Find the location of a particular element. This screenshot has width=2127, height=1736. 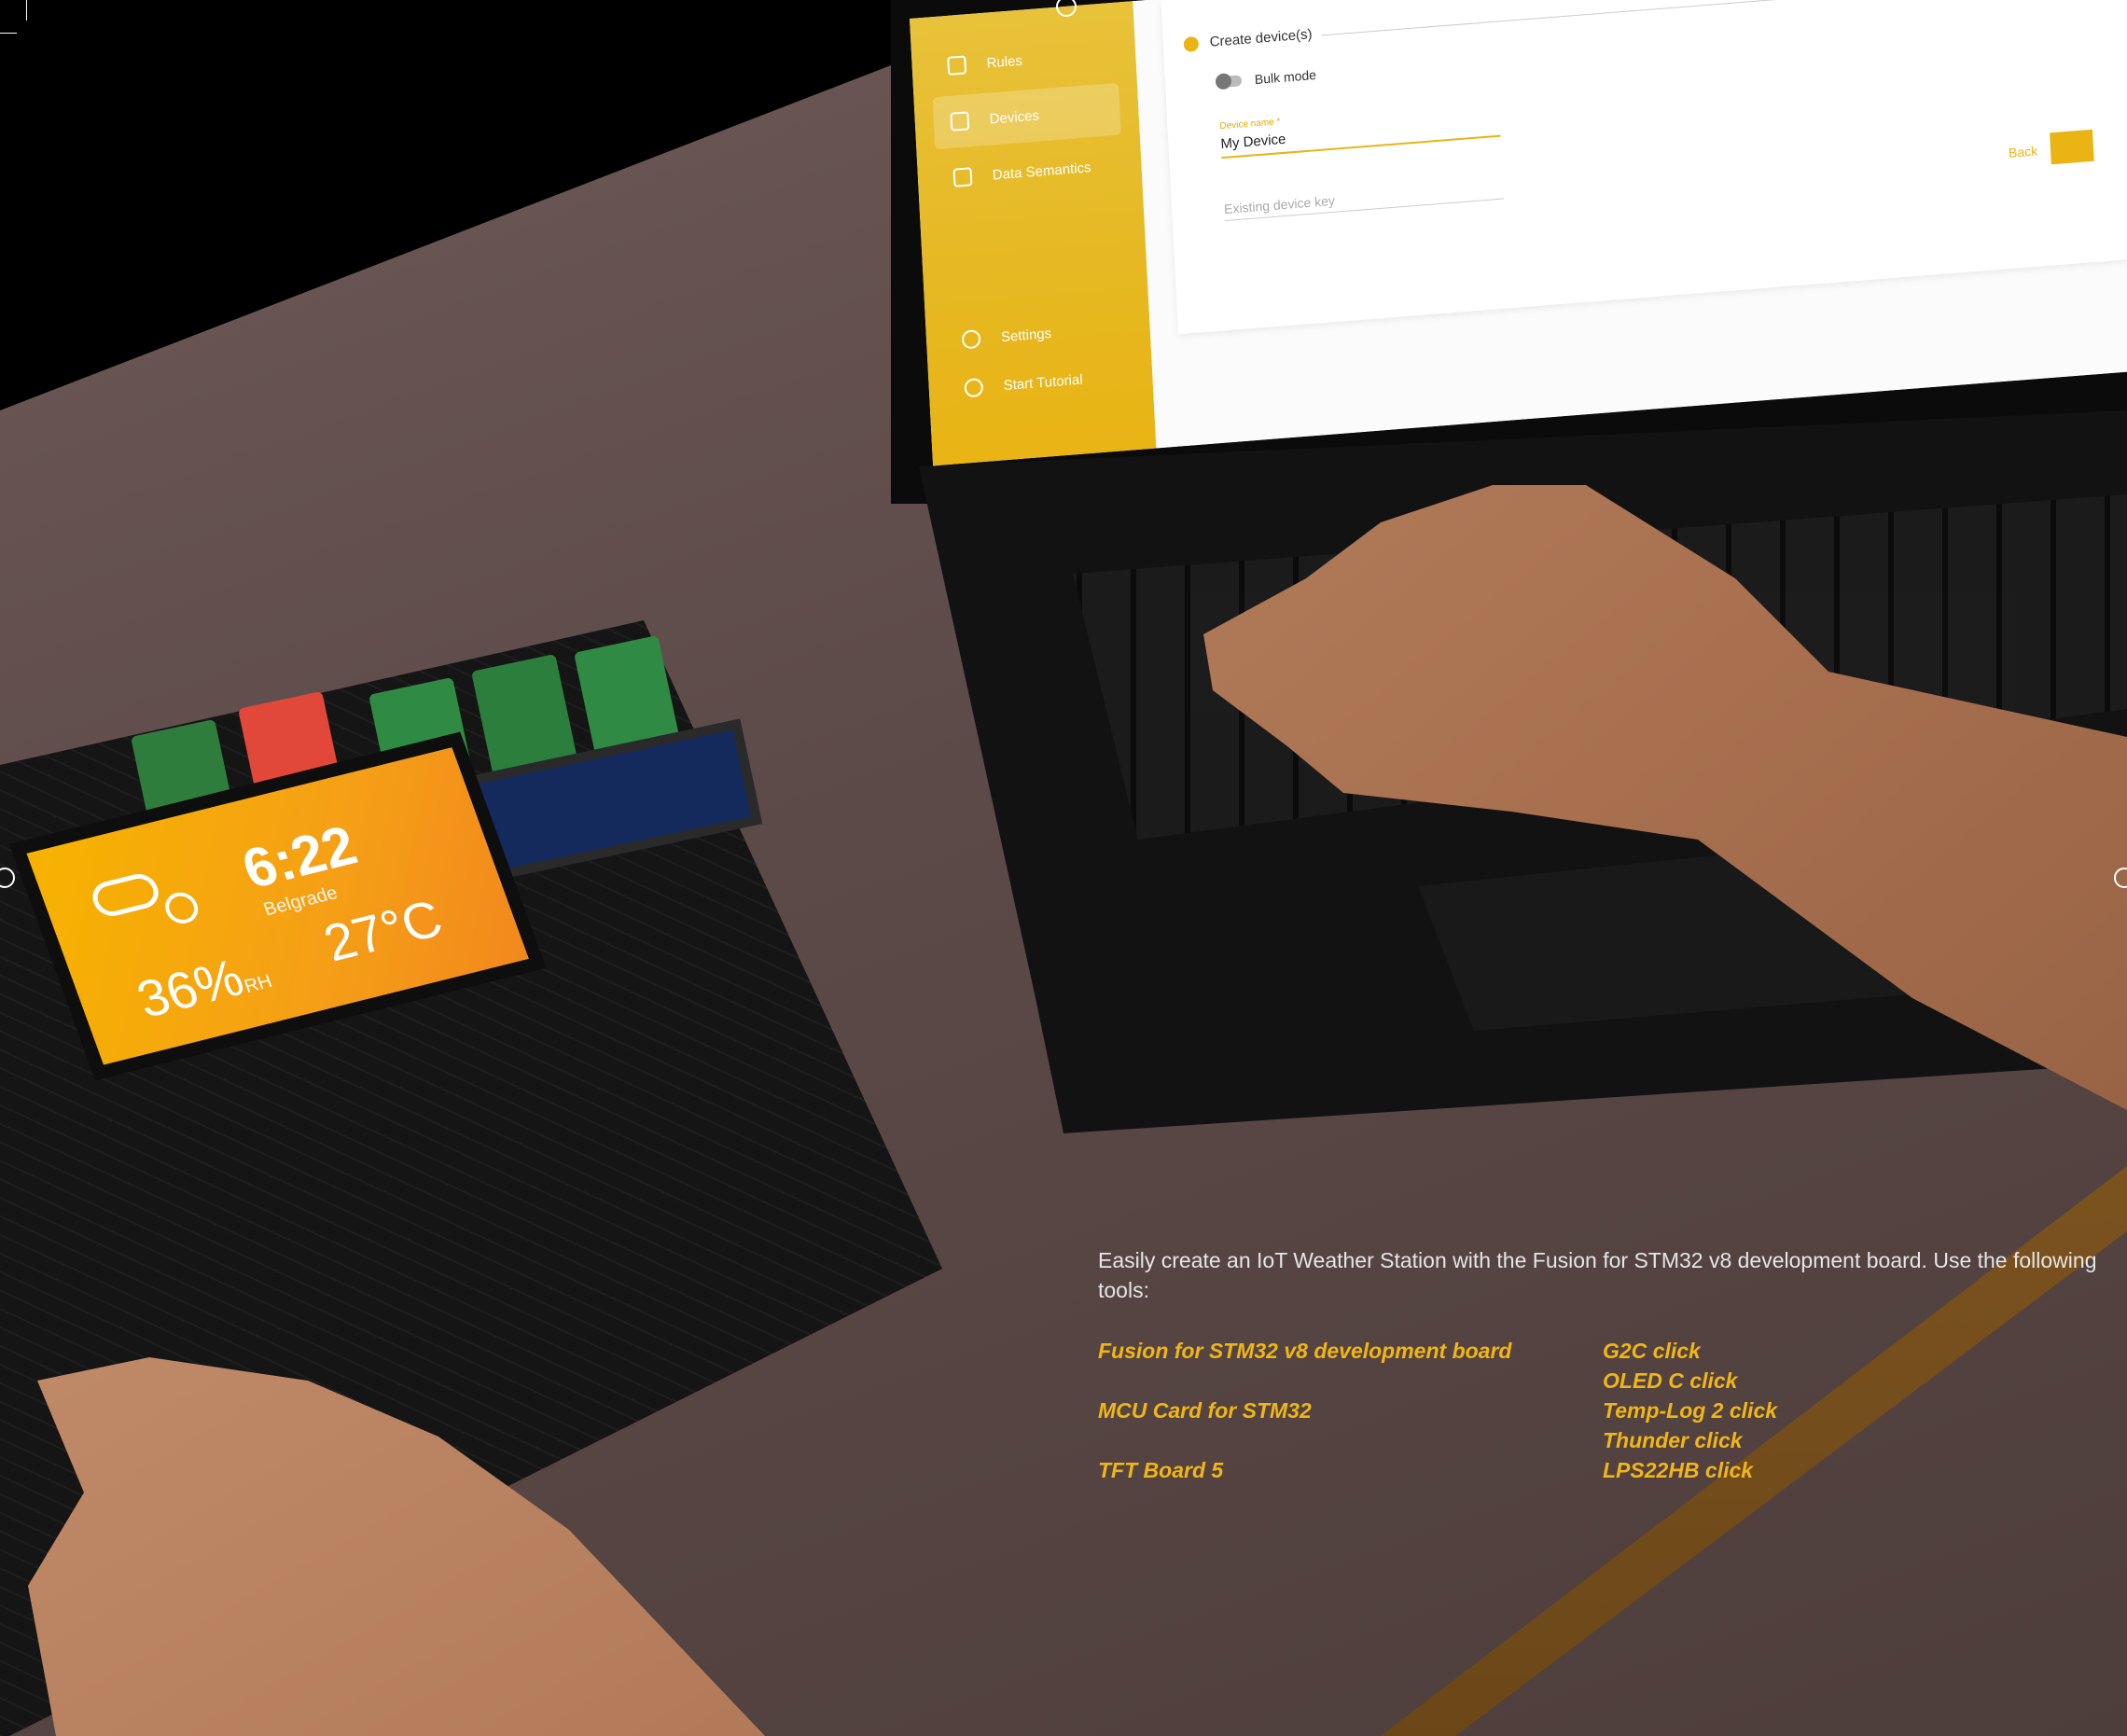

next-button is located at coordinates (2072, 147).